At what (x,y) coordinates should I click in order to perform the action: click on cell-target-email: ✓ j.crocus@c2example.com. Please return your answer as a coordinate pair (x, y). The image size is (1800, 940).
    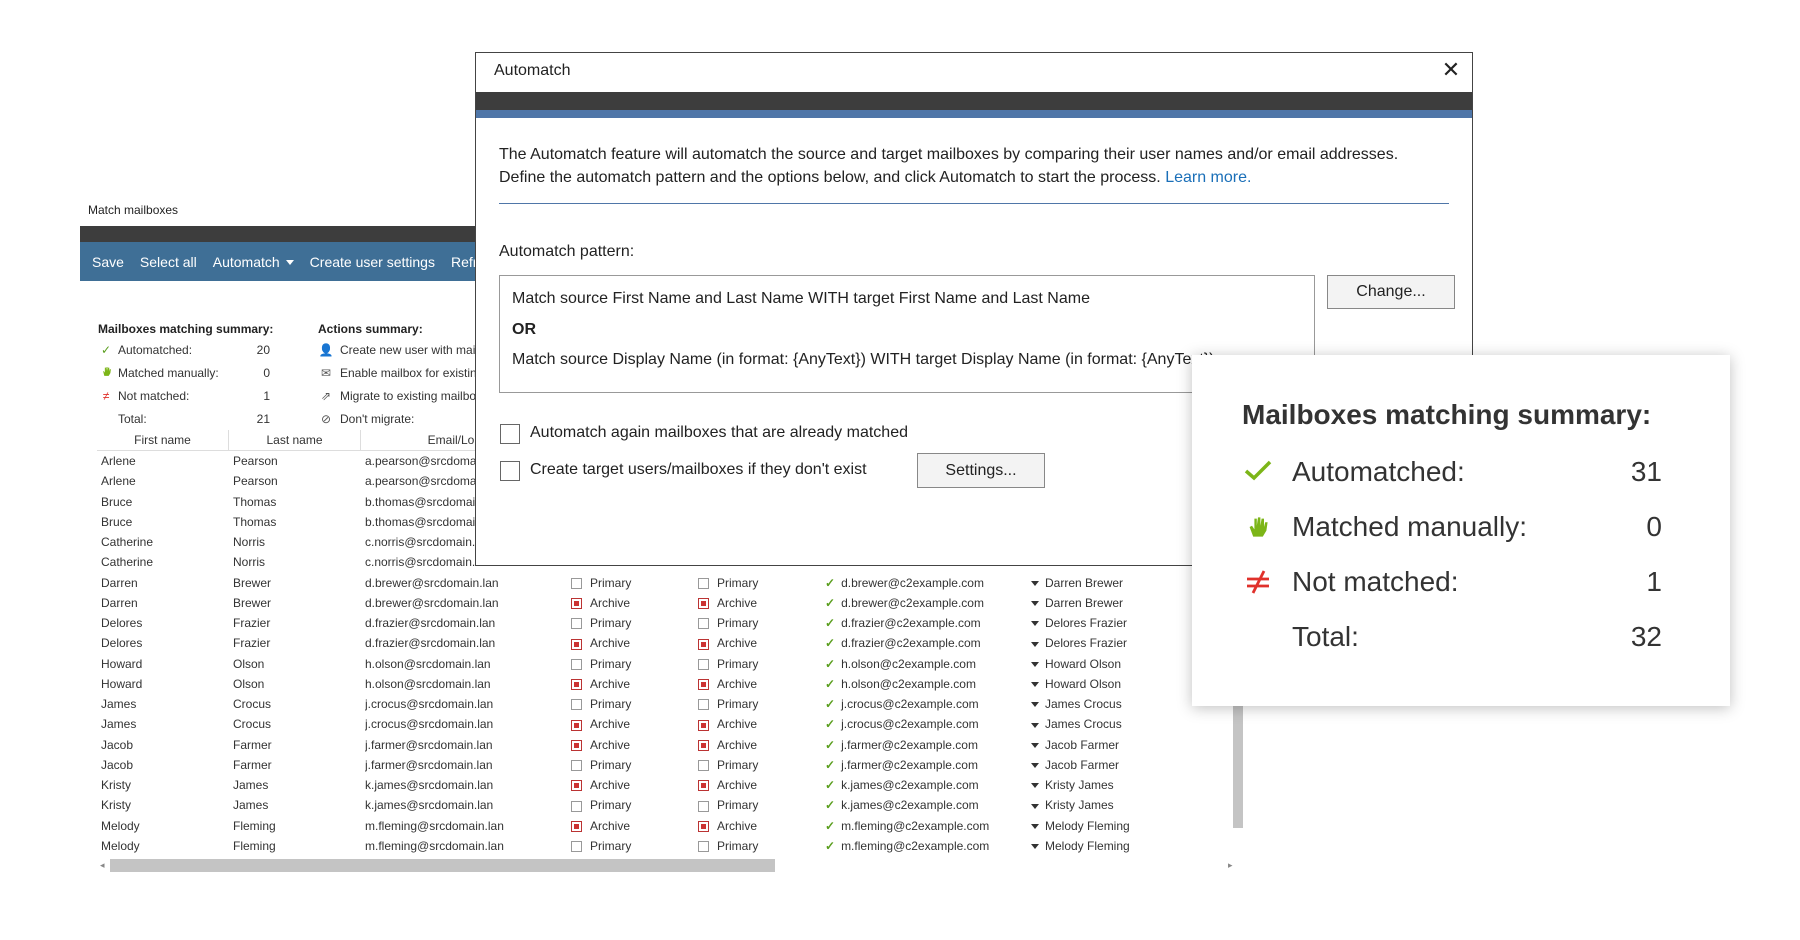
    Looking at the image, I should click on (925, 704).